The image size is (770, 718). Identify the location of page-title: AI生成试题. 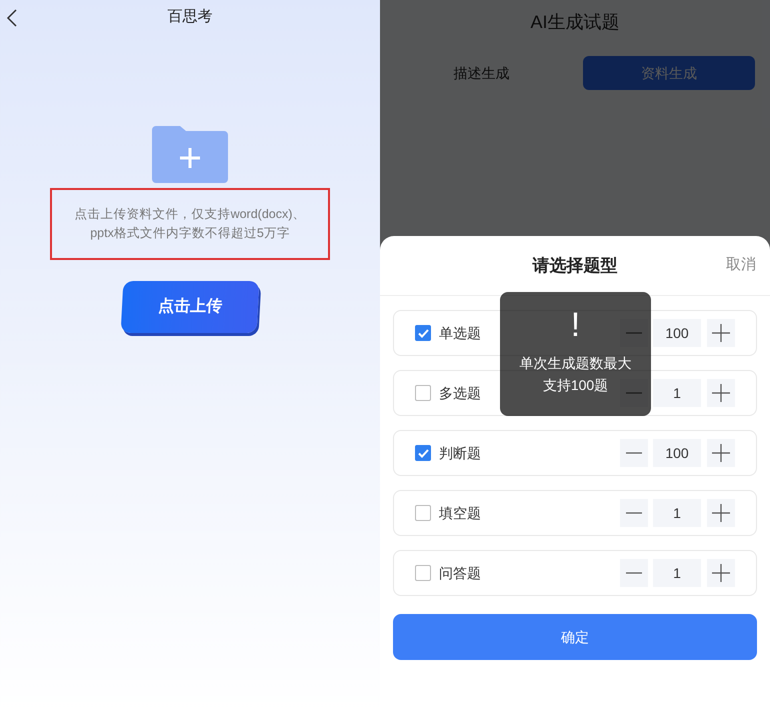
(575, 22).